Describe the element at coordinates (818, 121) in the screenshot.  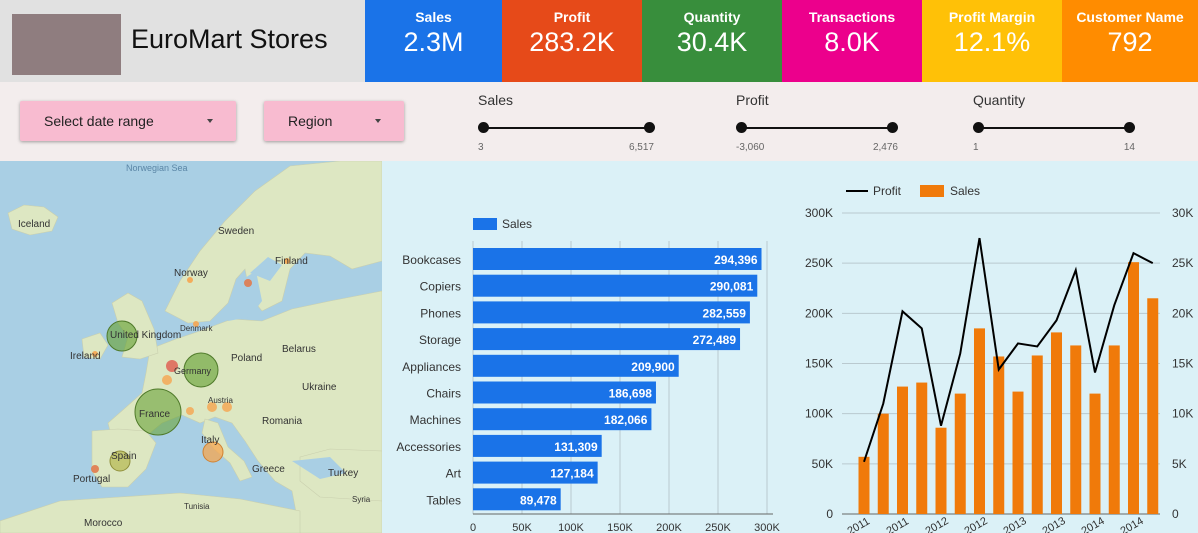
I see `profit-range-slider: Profit -3,060 2,476` at that location.